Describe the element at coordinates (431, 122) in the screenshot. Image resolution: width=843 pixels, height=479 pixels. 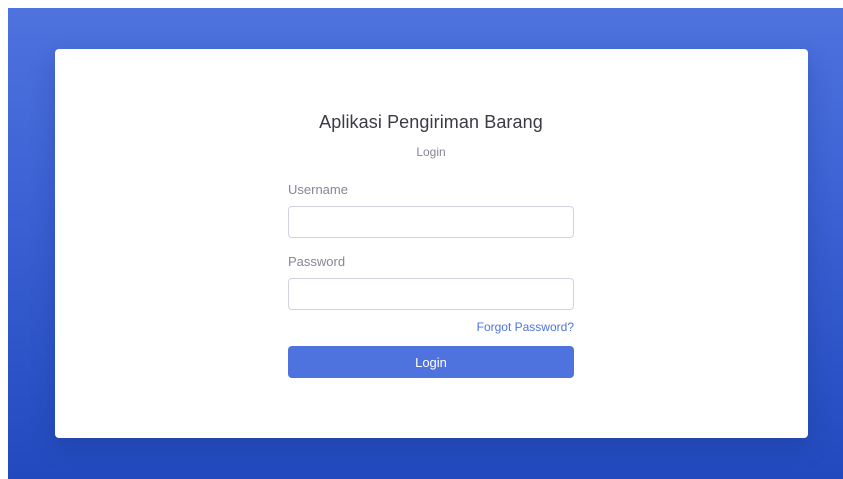
I see `app-title: Aplikasi Pengiriman Barang` at that location.